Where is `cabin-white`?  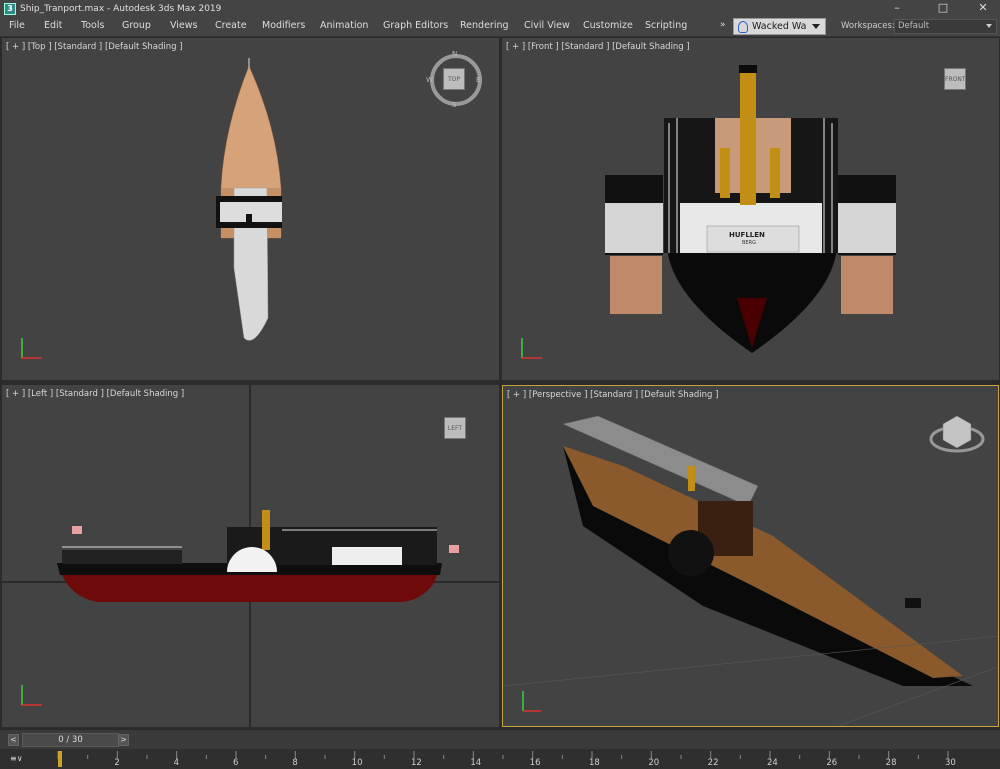
cabin-white is located at coordinates (367, 556).